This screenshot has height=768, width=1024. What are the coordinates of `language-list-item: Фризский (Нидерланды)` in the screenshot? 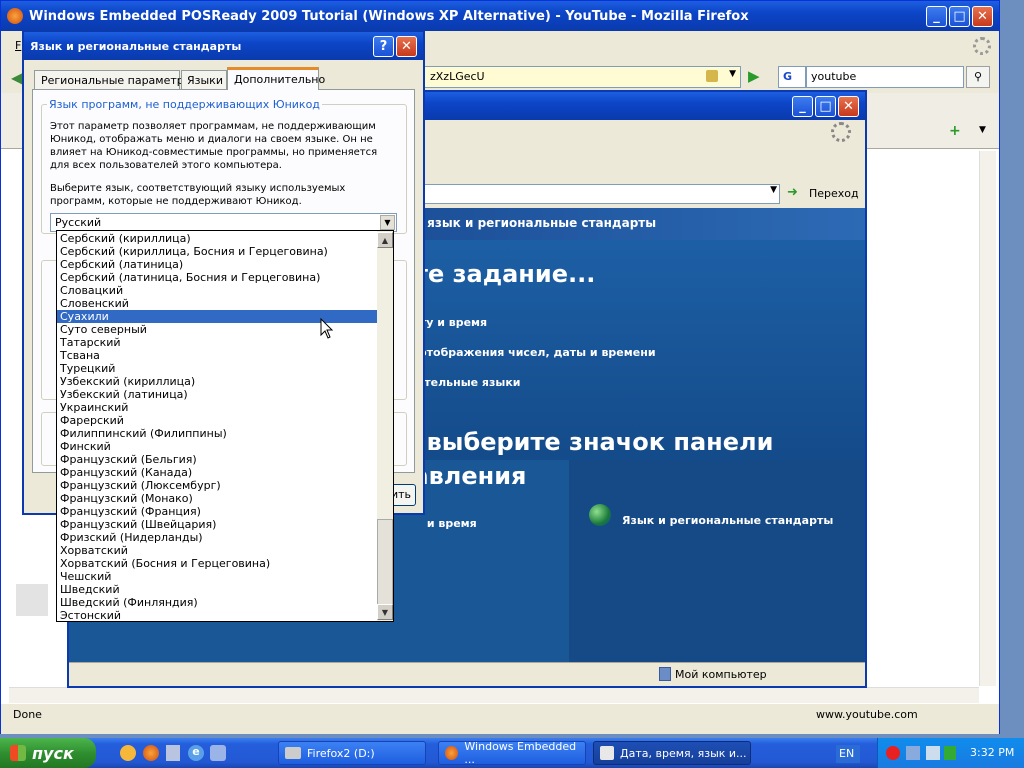 It's located at (217, 537).